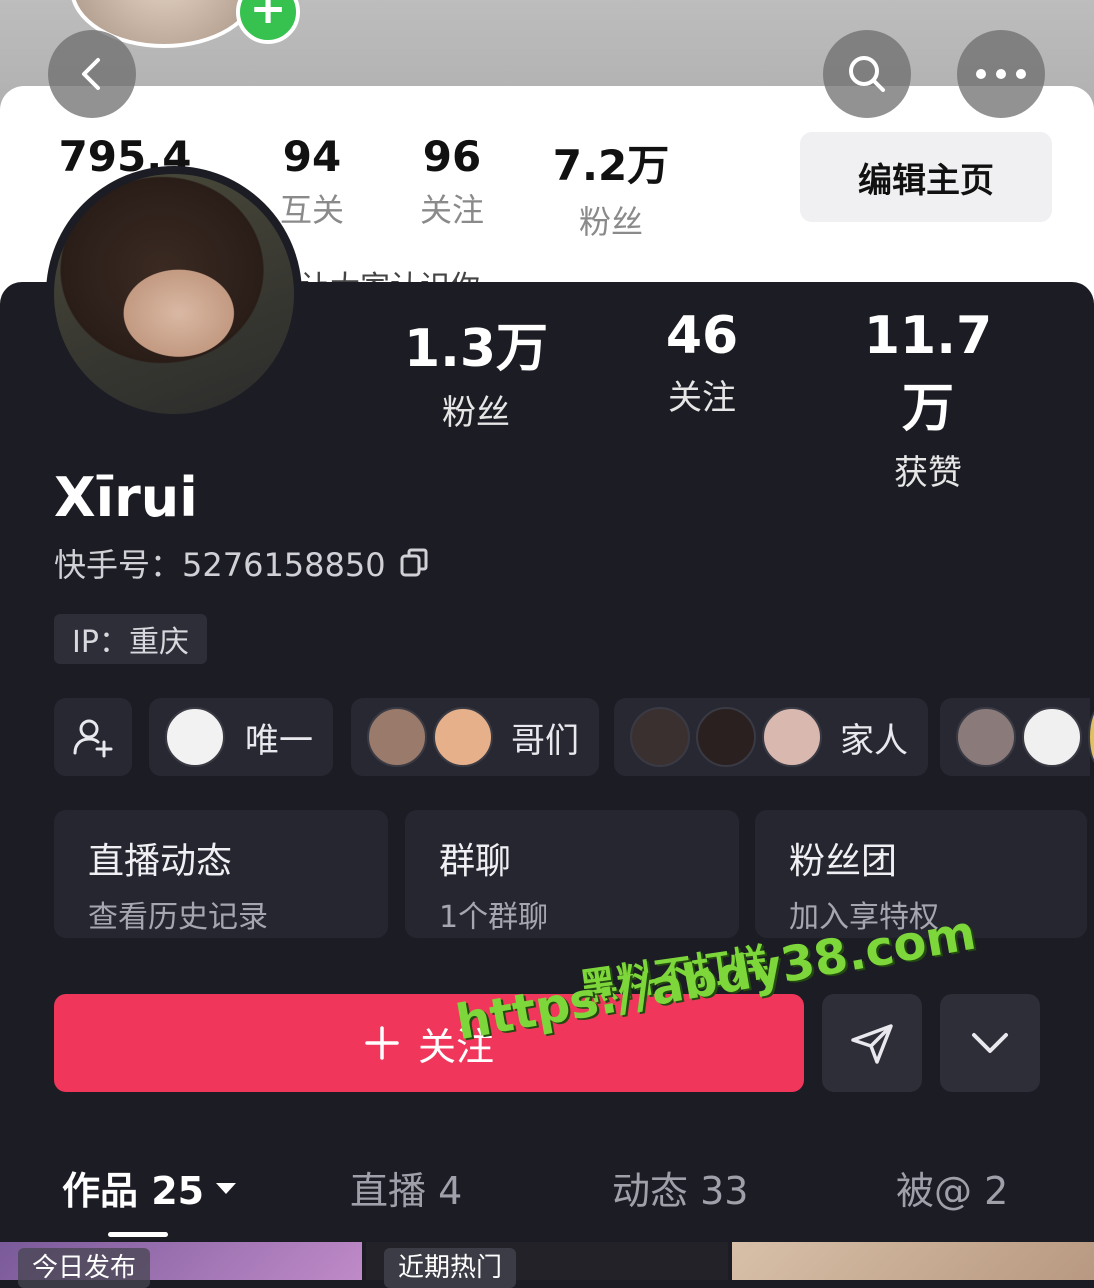 Image resolution: width=1094 pixels, height=1288 pixels. I want to click on group-chip-unique: 唯一, so click(241, 737).